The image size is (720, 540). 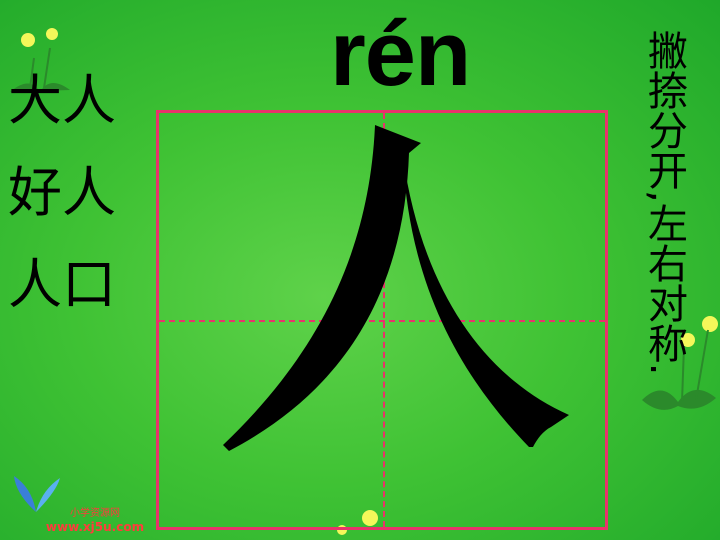 I want to click on example-word: 好人, so click(x=62, y=192).